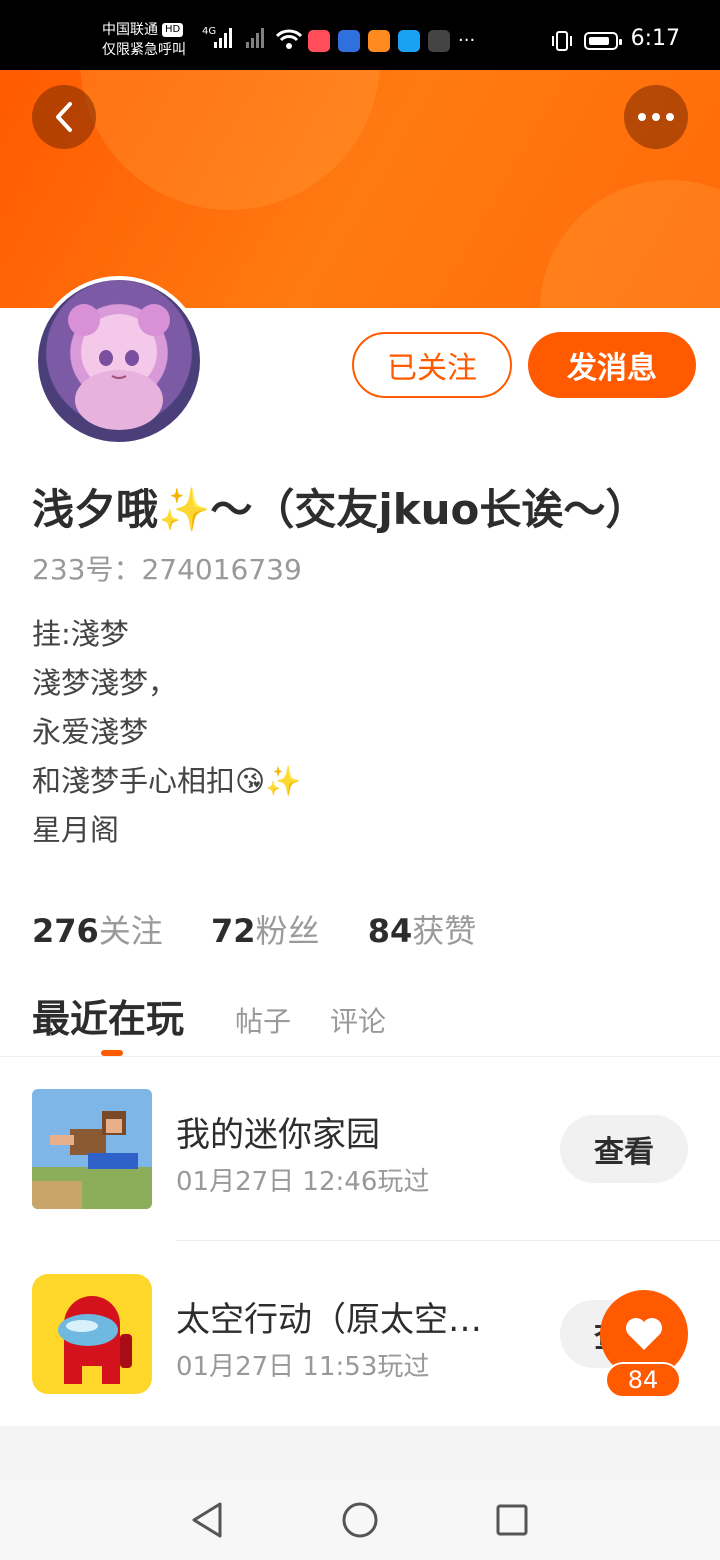 The width and height of the screenshot is (720, 1560). Describe the element at coordinates (221, 569) in the screenshot. I see `user-id-value: 274016739` at that location.